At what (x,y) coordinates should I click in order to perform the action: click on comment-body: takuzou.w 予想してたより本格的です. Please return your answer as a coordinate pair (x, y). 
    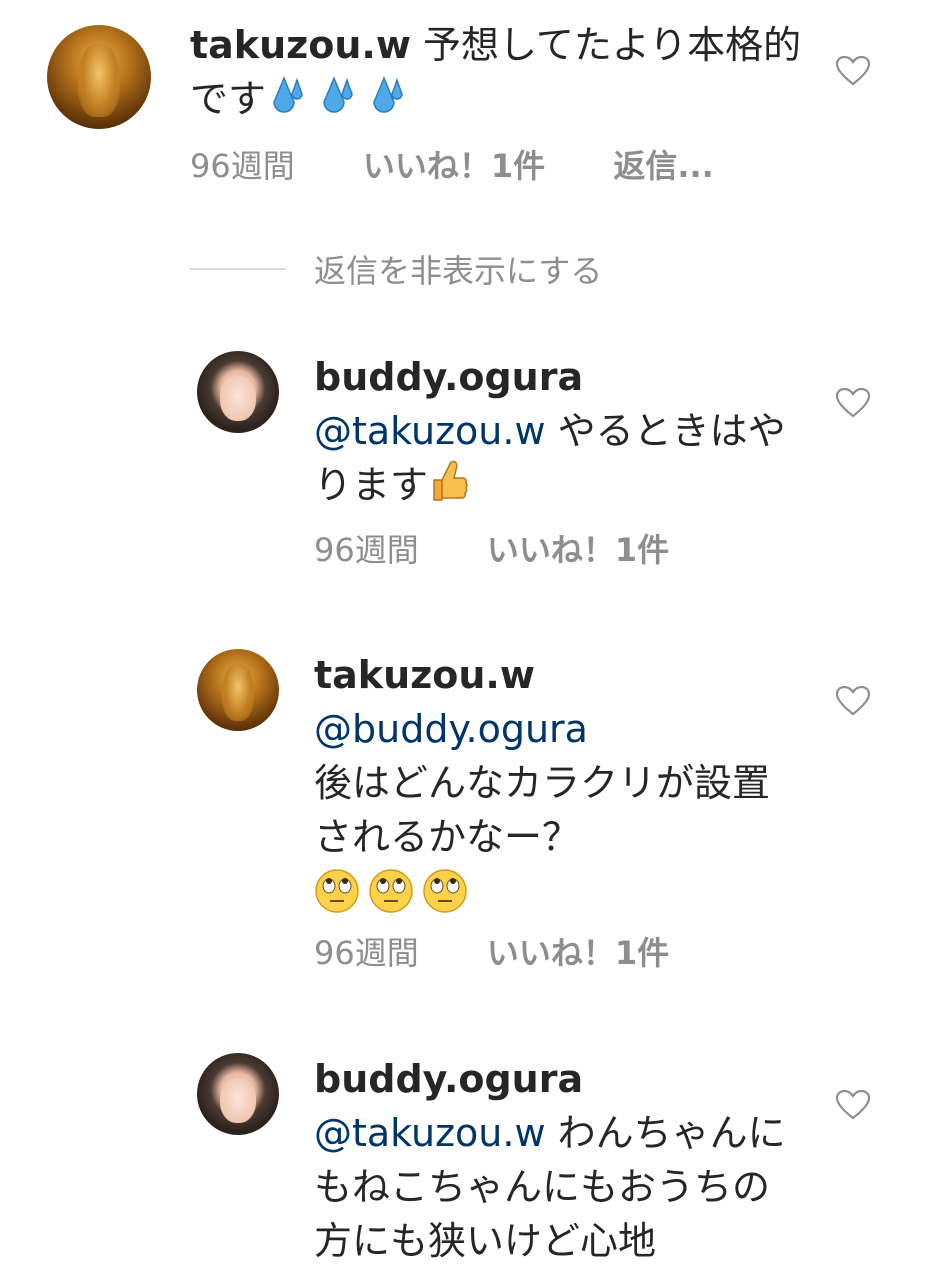
    Looking at the image, I should click on (500, 75).